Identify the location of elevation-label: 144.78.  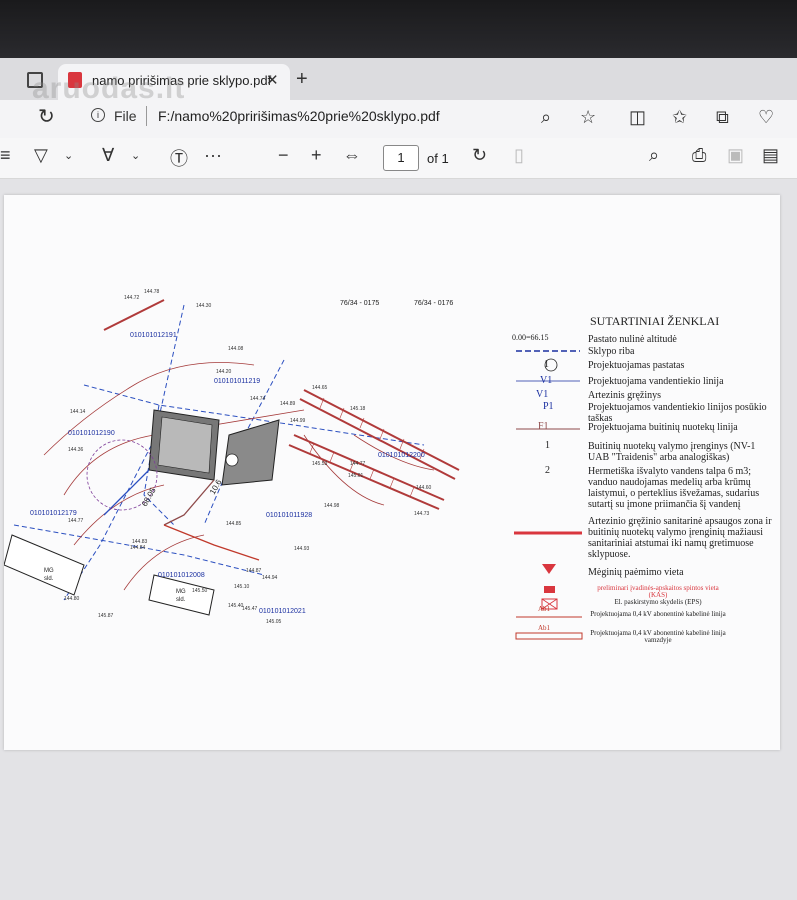
(152, 292).